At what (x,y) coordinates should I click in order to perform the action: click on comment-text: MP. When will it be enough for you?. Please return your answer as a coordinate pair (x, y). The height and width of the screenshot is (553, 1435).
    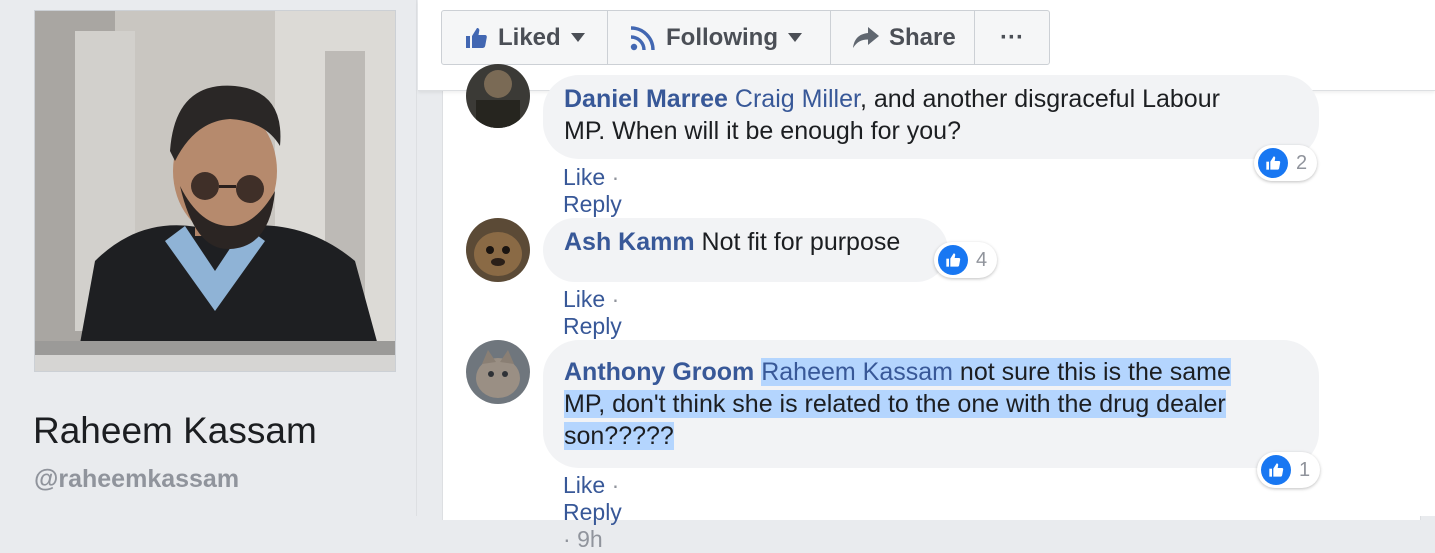
    Looking at the image, I should click on (762, 131).